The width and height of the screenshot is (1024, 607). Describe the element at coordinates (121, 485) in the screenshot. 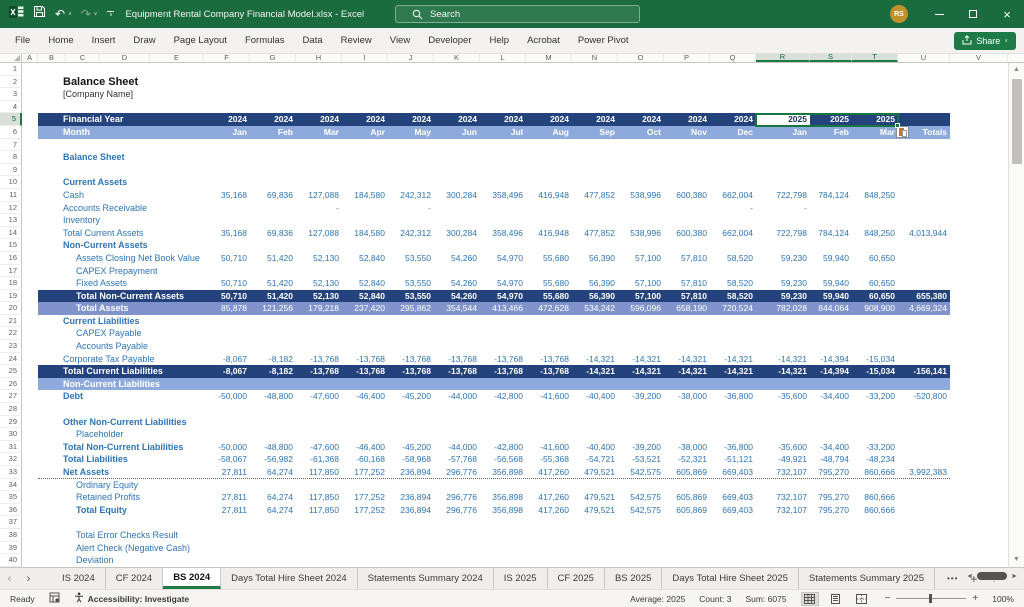

I see `row-label: Ordinary Equity` at that location.